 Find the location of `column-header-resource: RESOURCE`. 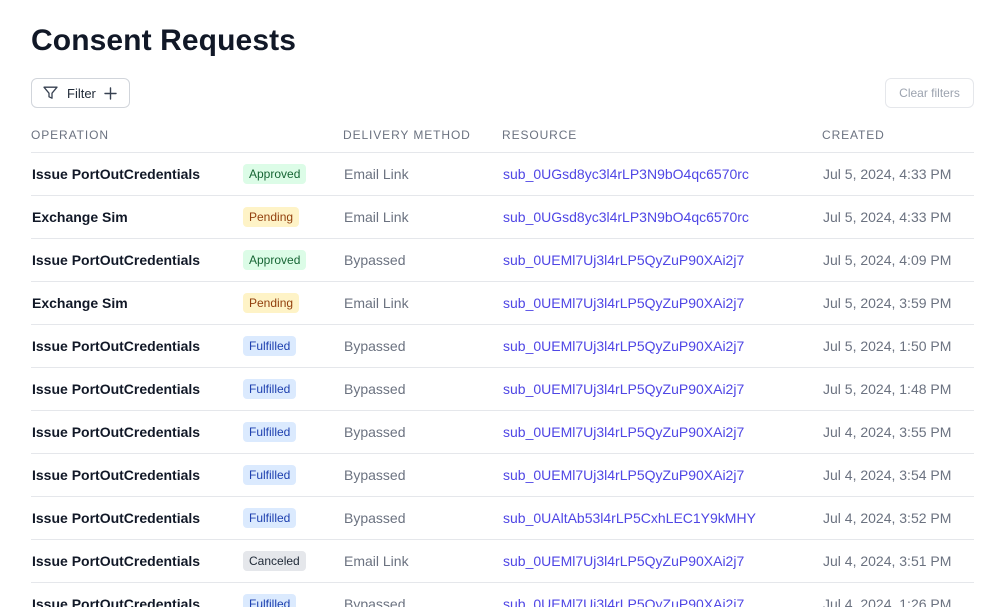

column-header-resource: RESOURCE is located at coordinates (662, 135).